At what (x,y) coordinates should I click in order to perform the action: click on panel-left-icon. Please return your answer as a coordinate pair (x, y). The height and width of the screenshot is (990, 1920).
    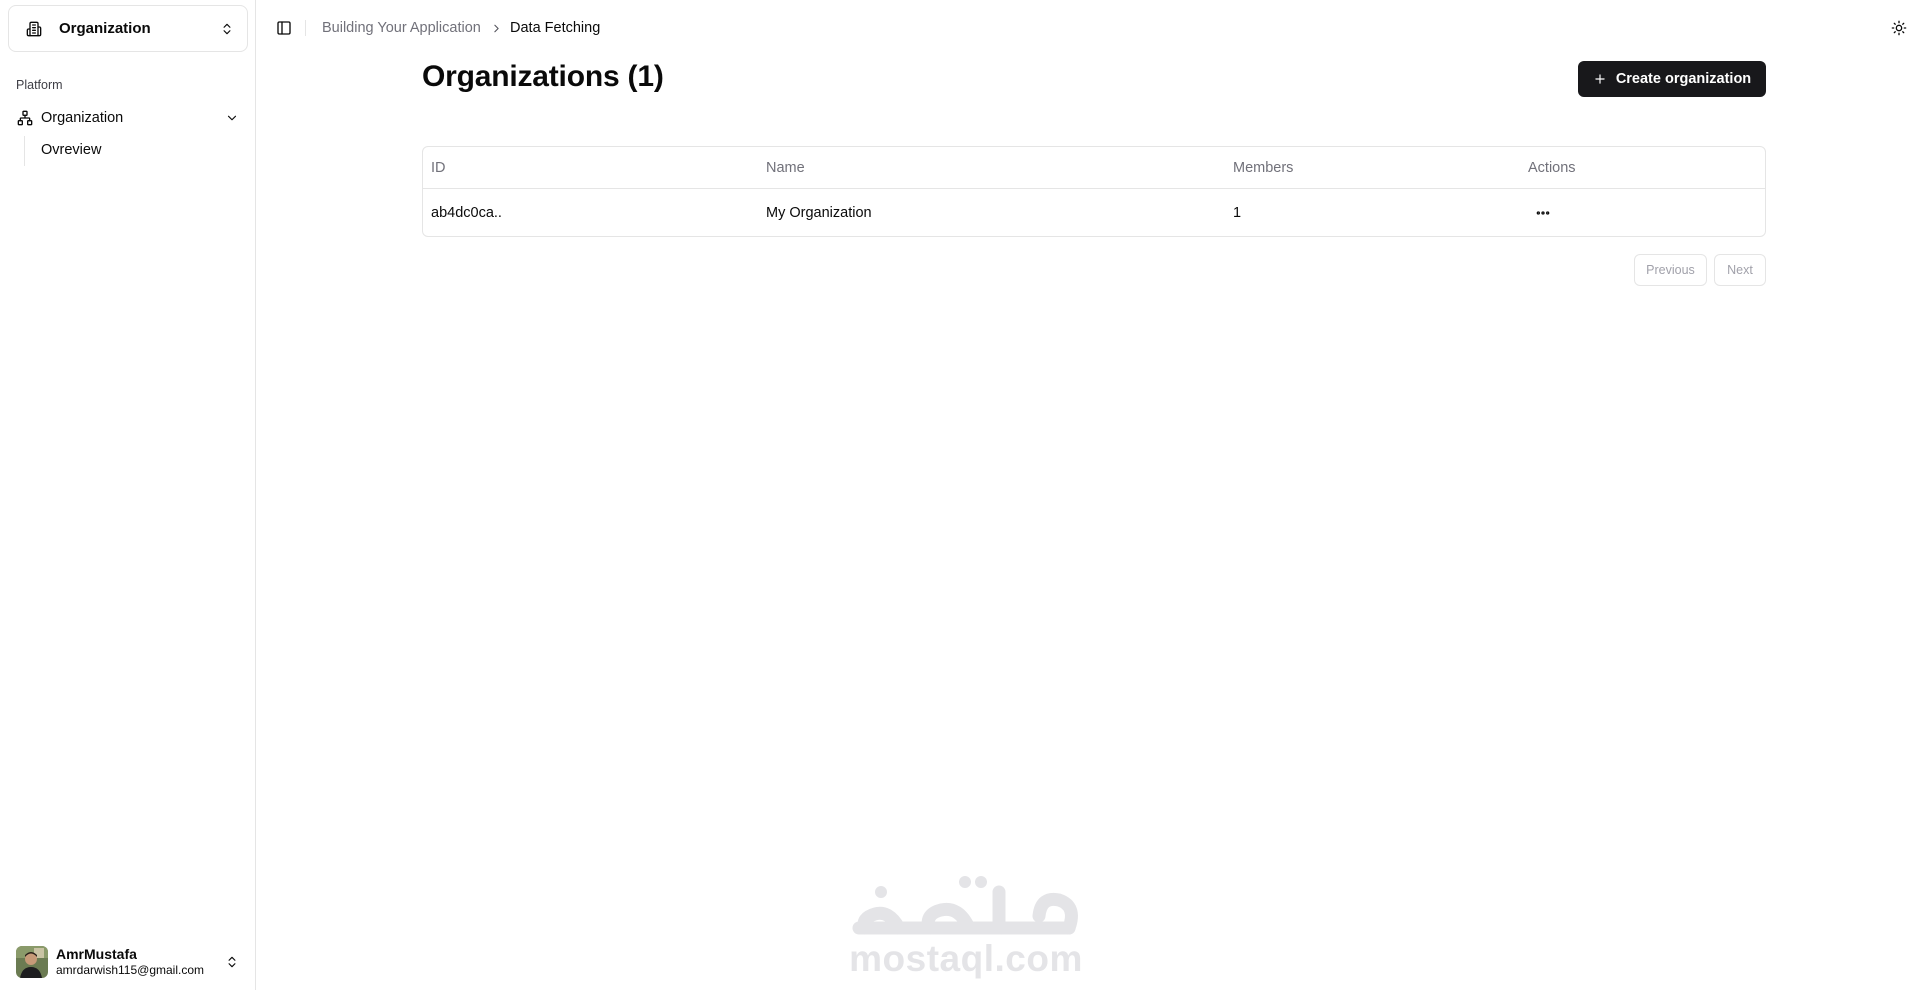
    Looking at the image, I should click on (284, 28).